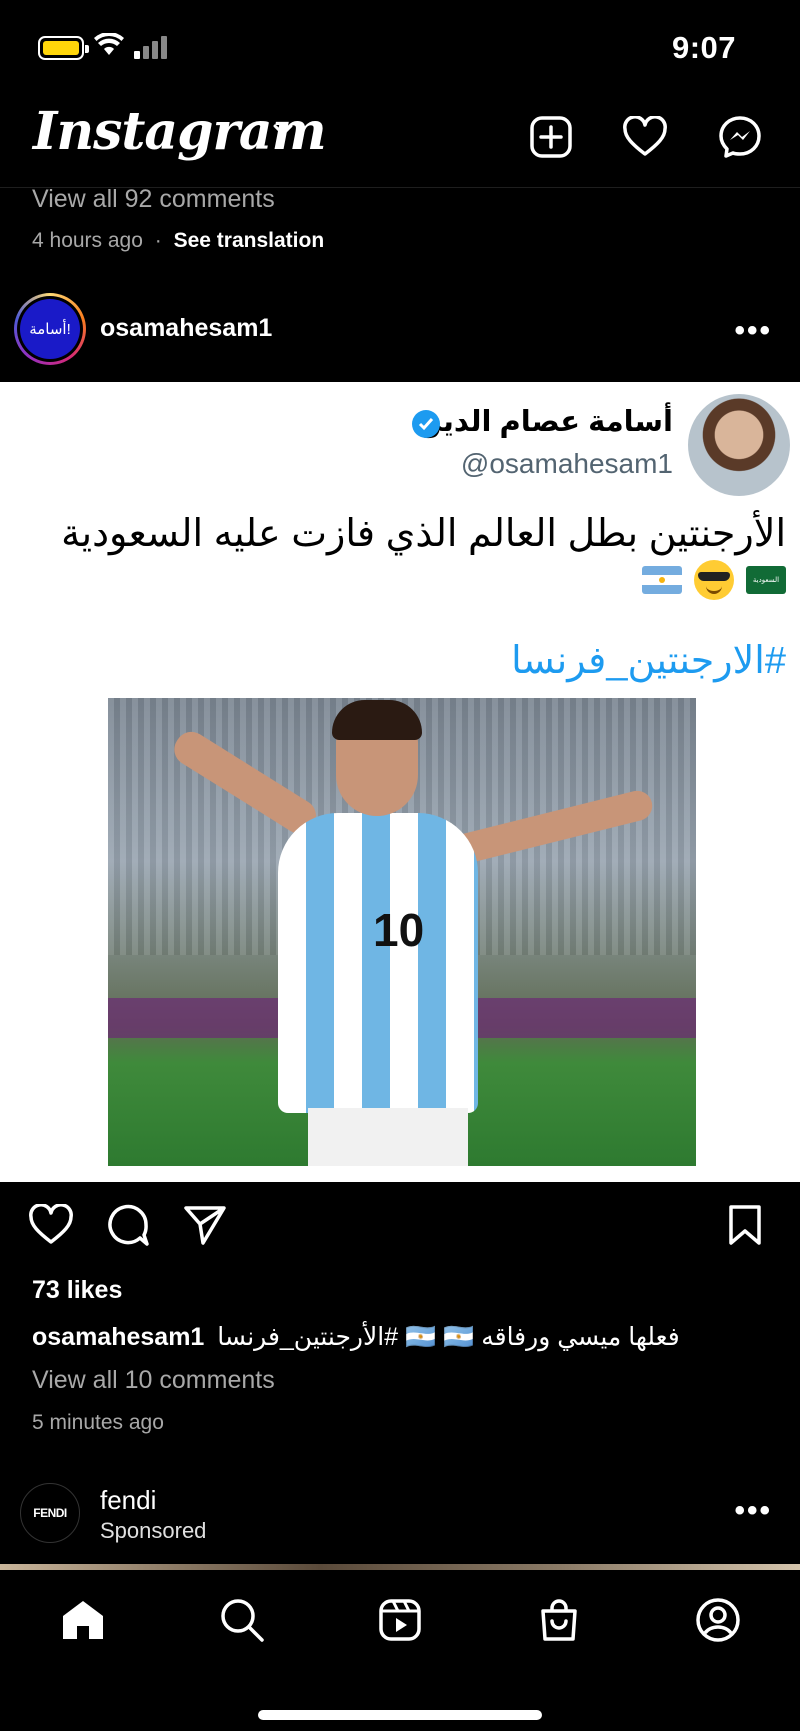 The width and height of the screenshot is (800, 1731). What do you see at coordinates (400, 1715) in the screenshot?
I see `home-indicator` at bounding box center [400, 1715].